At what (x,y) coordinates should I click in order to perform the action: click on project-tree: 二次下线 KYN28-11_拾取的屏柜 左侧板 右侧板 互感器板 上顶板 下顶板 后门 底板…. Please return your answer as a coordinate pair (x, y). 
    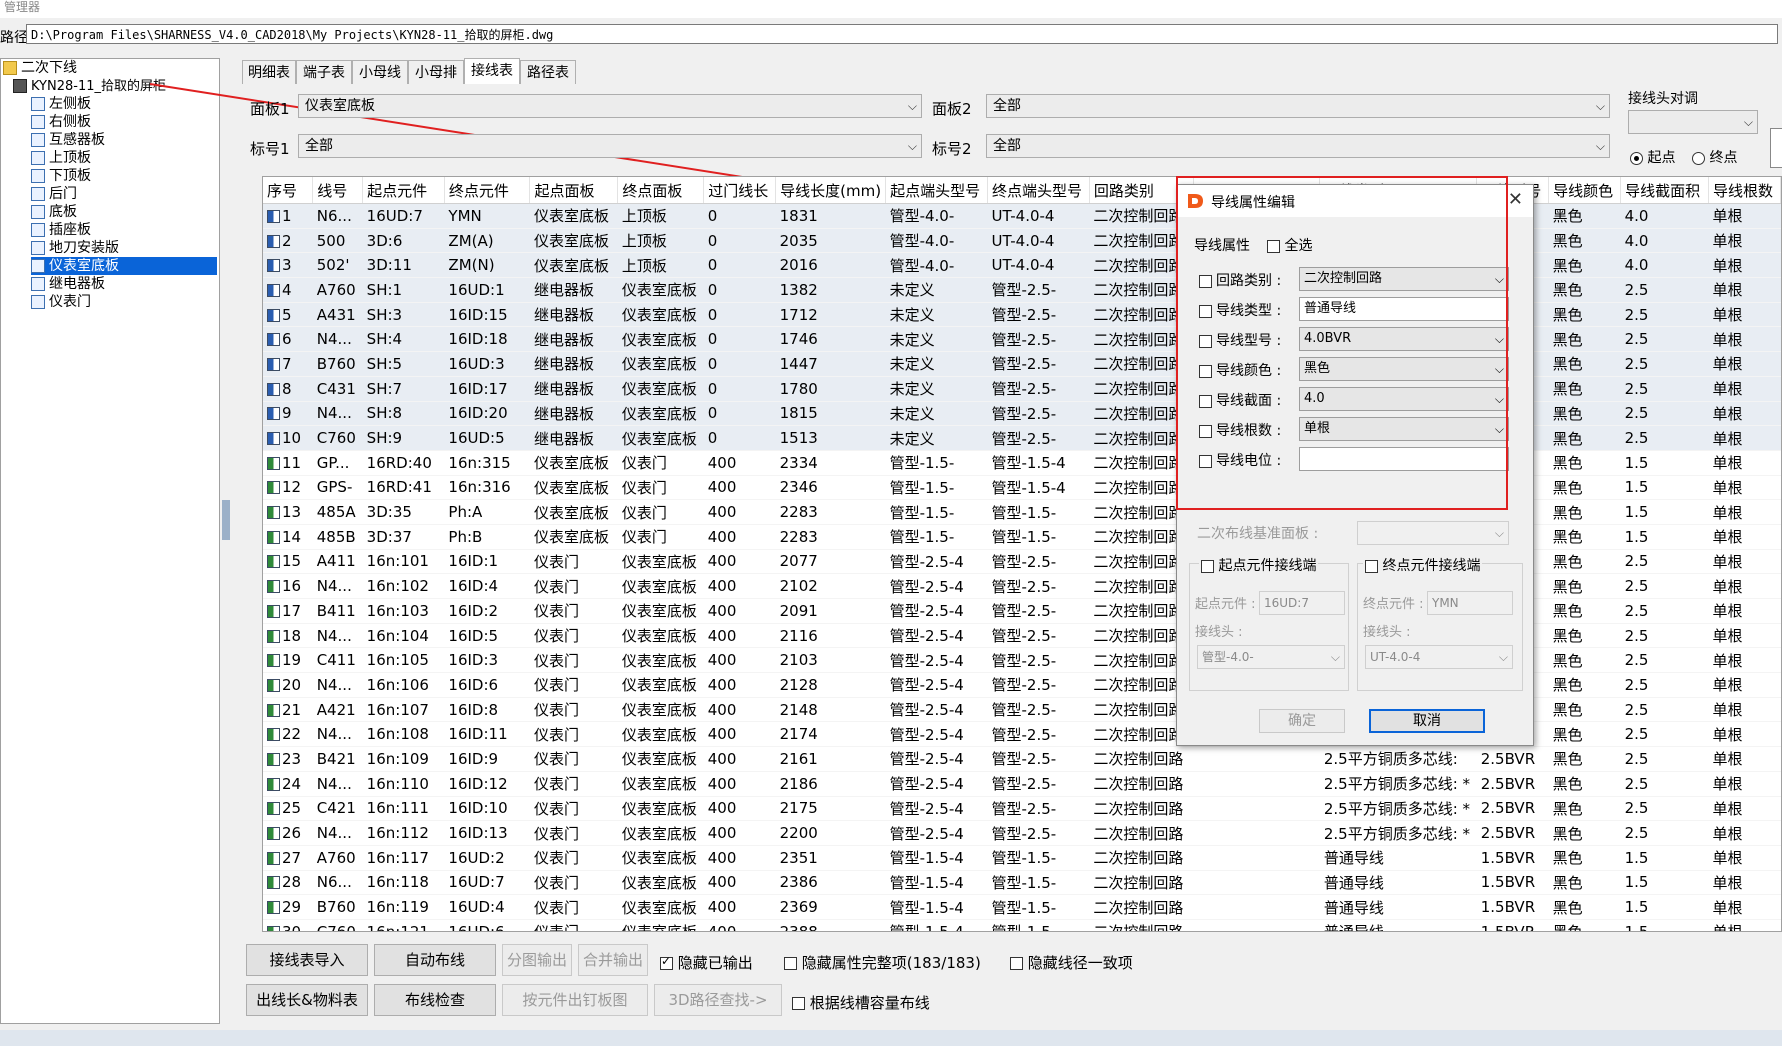
    Looking at the image, I should click on (110, 541).